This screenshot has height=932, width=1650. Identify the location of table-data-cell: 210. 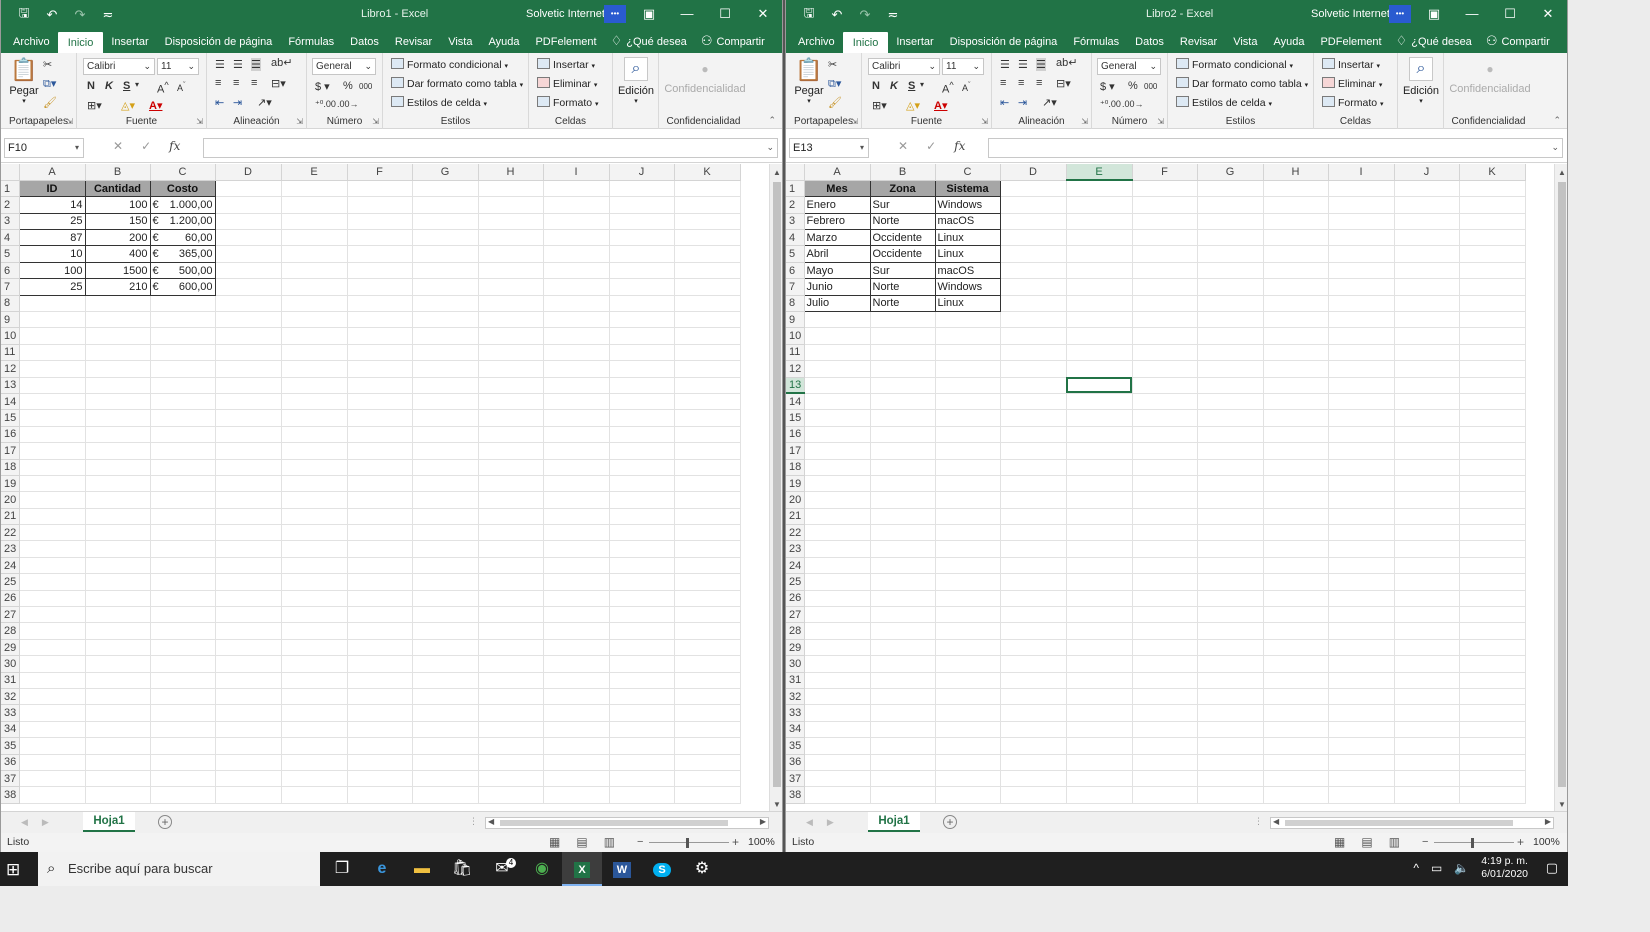
(117, 287).